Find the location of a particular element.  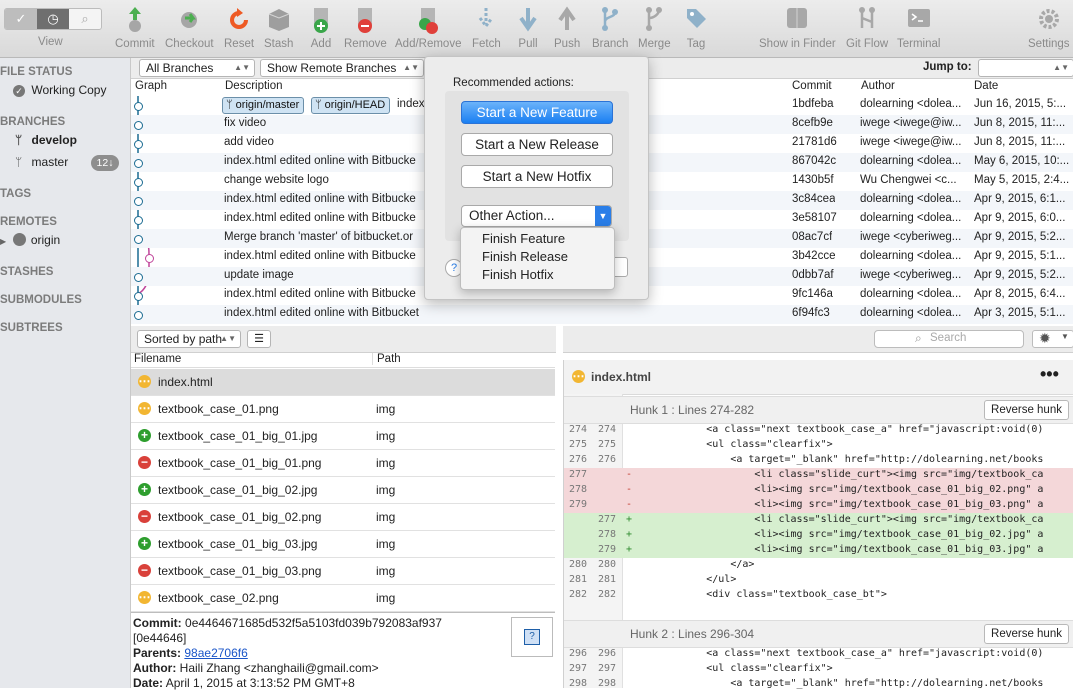

file-name: textbook_case_01_big_01.jpg is located at coordinates (238, 436).